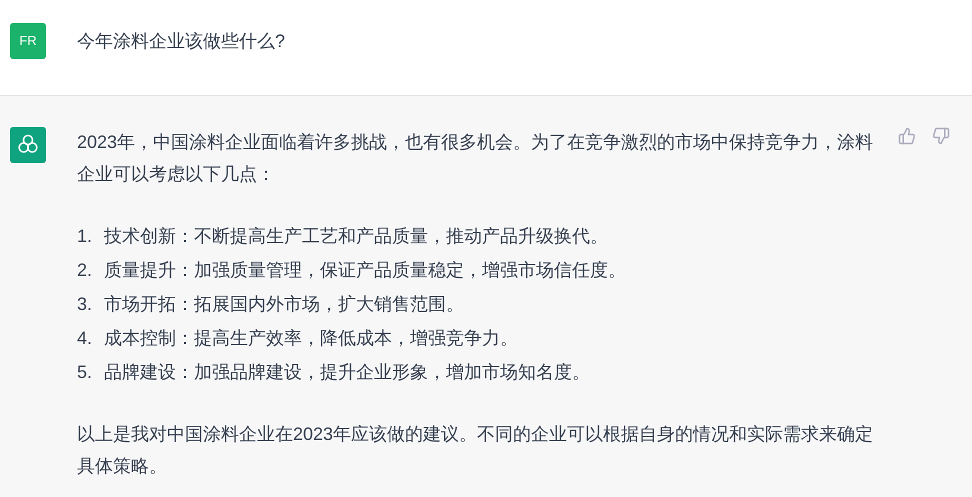  Describe the element at coordinates (475, 158) in the screenshot. I see `reply-intro: 2023年，中国涂料企业面临着许多挑战，也有很多机会。为了在竞争激烈的市场中保持竞争力，涂料企业可以考虑以下几点：` at that location.